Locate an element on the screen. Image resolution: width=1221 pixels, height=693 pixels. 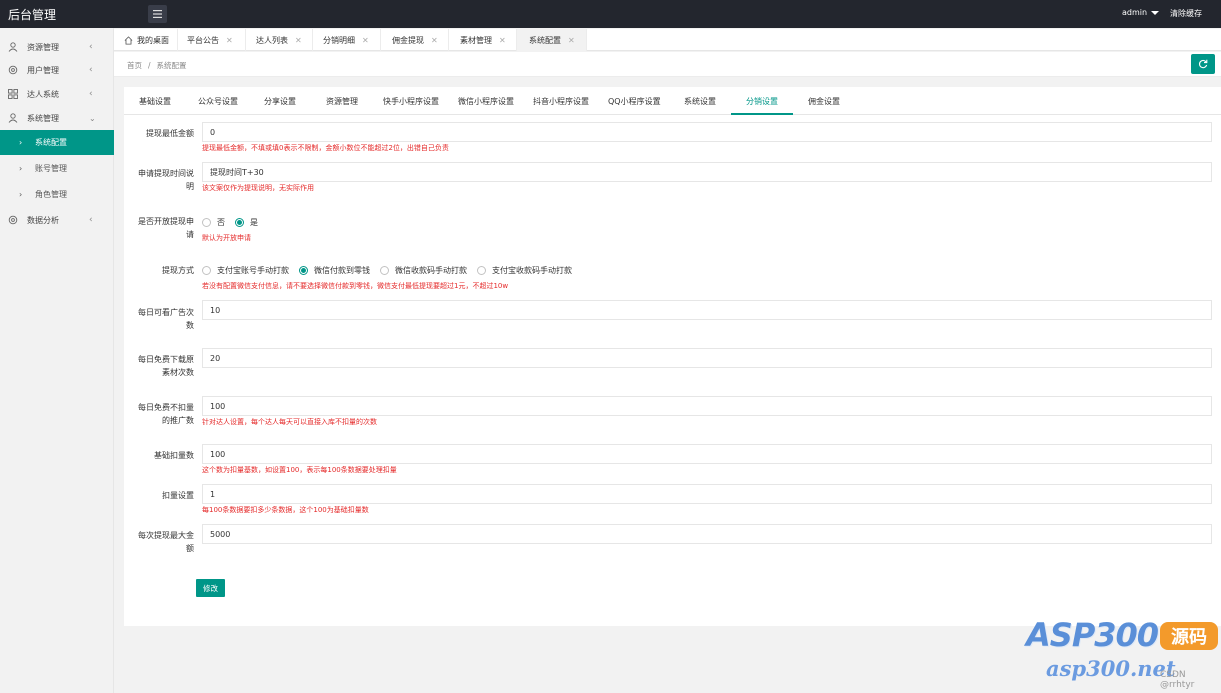
tab-desktop: 我的桌面 is located at coordinates (146, 40).